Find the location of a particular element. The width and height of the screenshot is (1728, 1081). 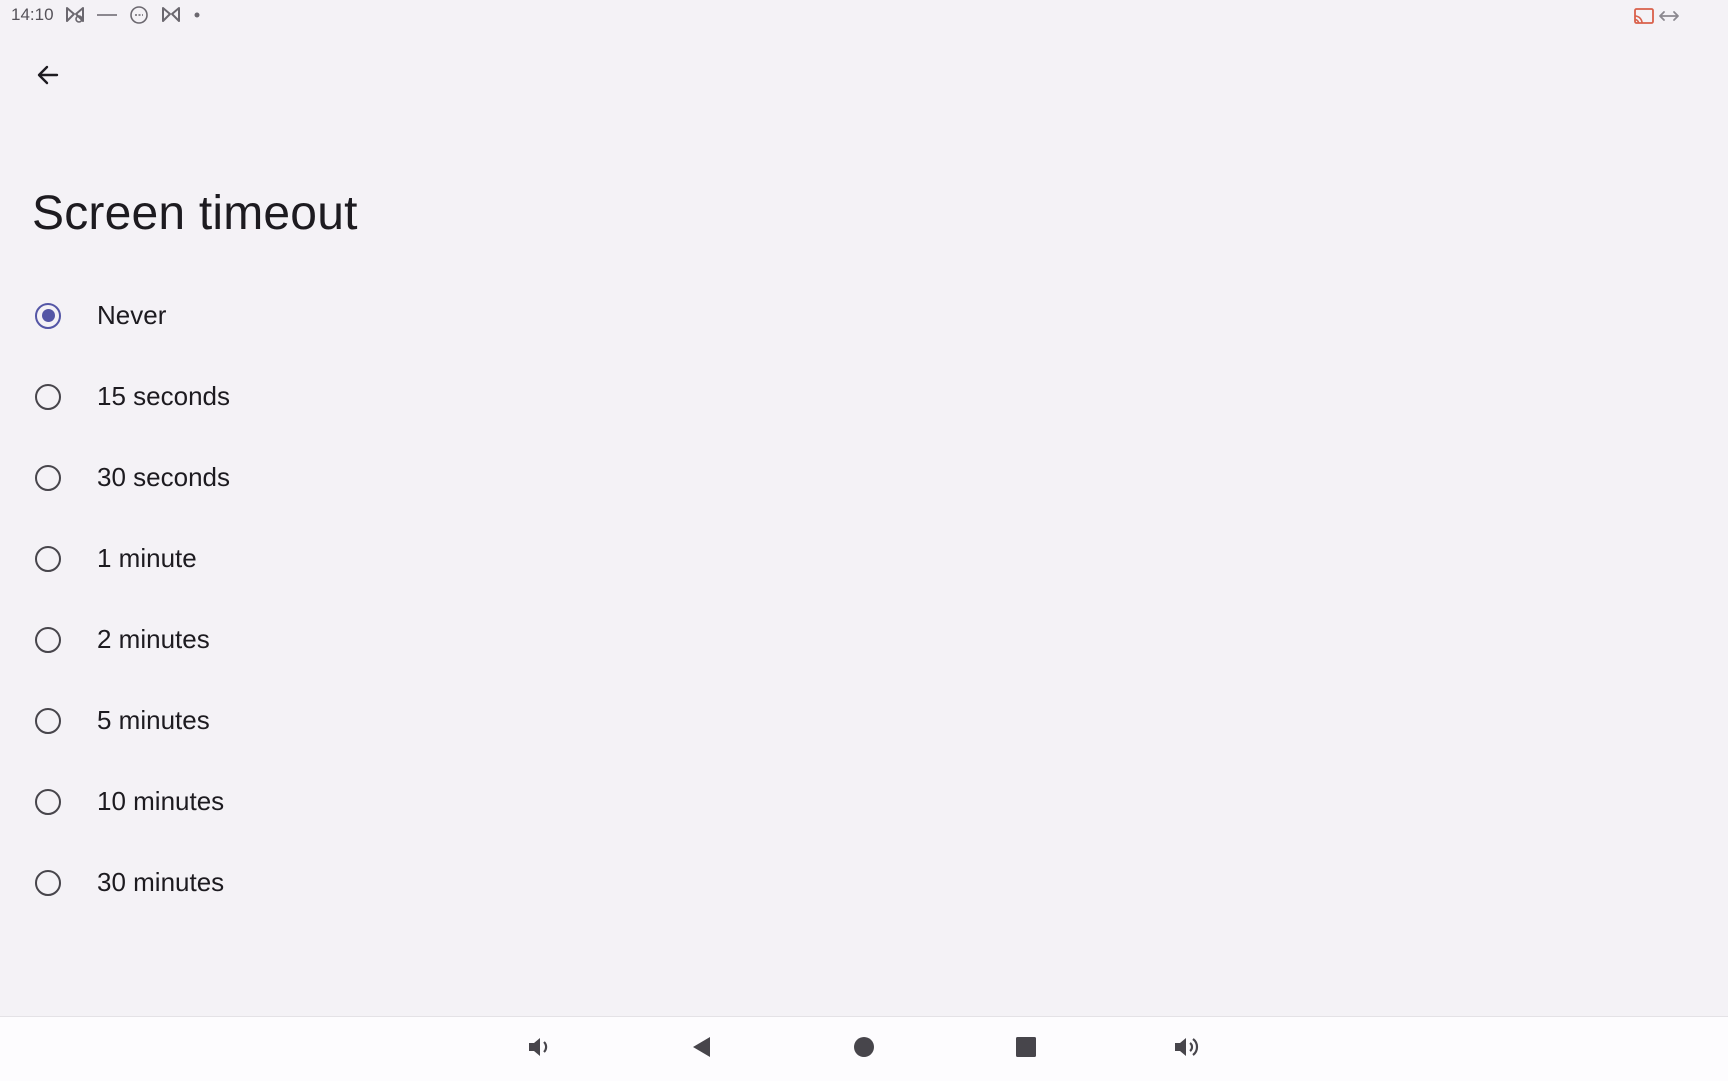

resize-arrows-icon is located at coordinates (1669, 18).